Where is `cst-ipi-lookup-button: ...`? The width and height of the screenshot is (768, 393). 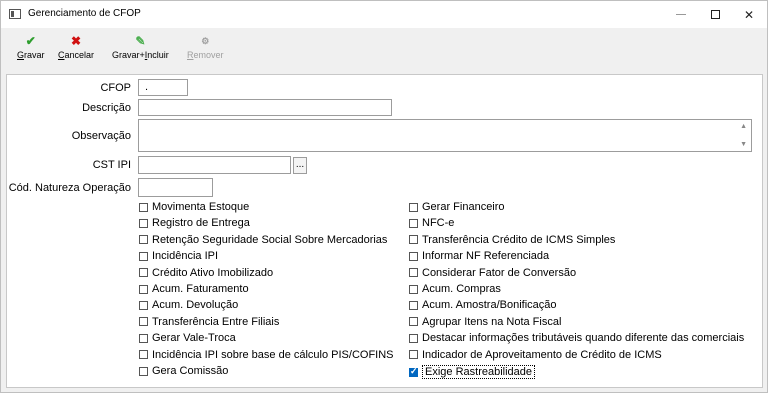
cst-ipi-lookup-button: ... is located at coordinates (300, 165).